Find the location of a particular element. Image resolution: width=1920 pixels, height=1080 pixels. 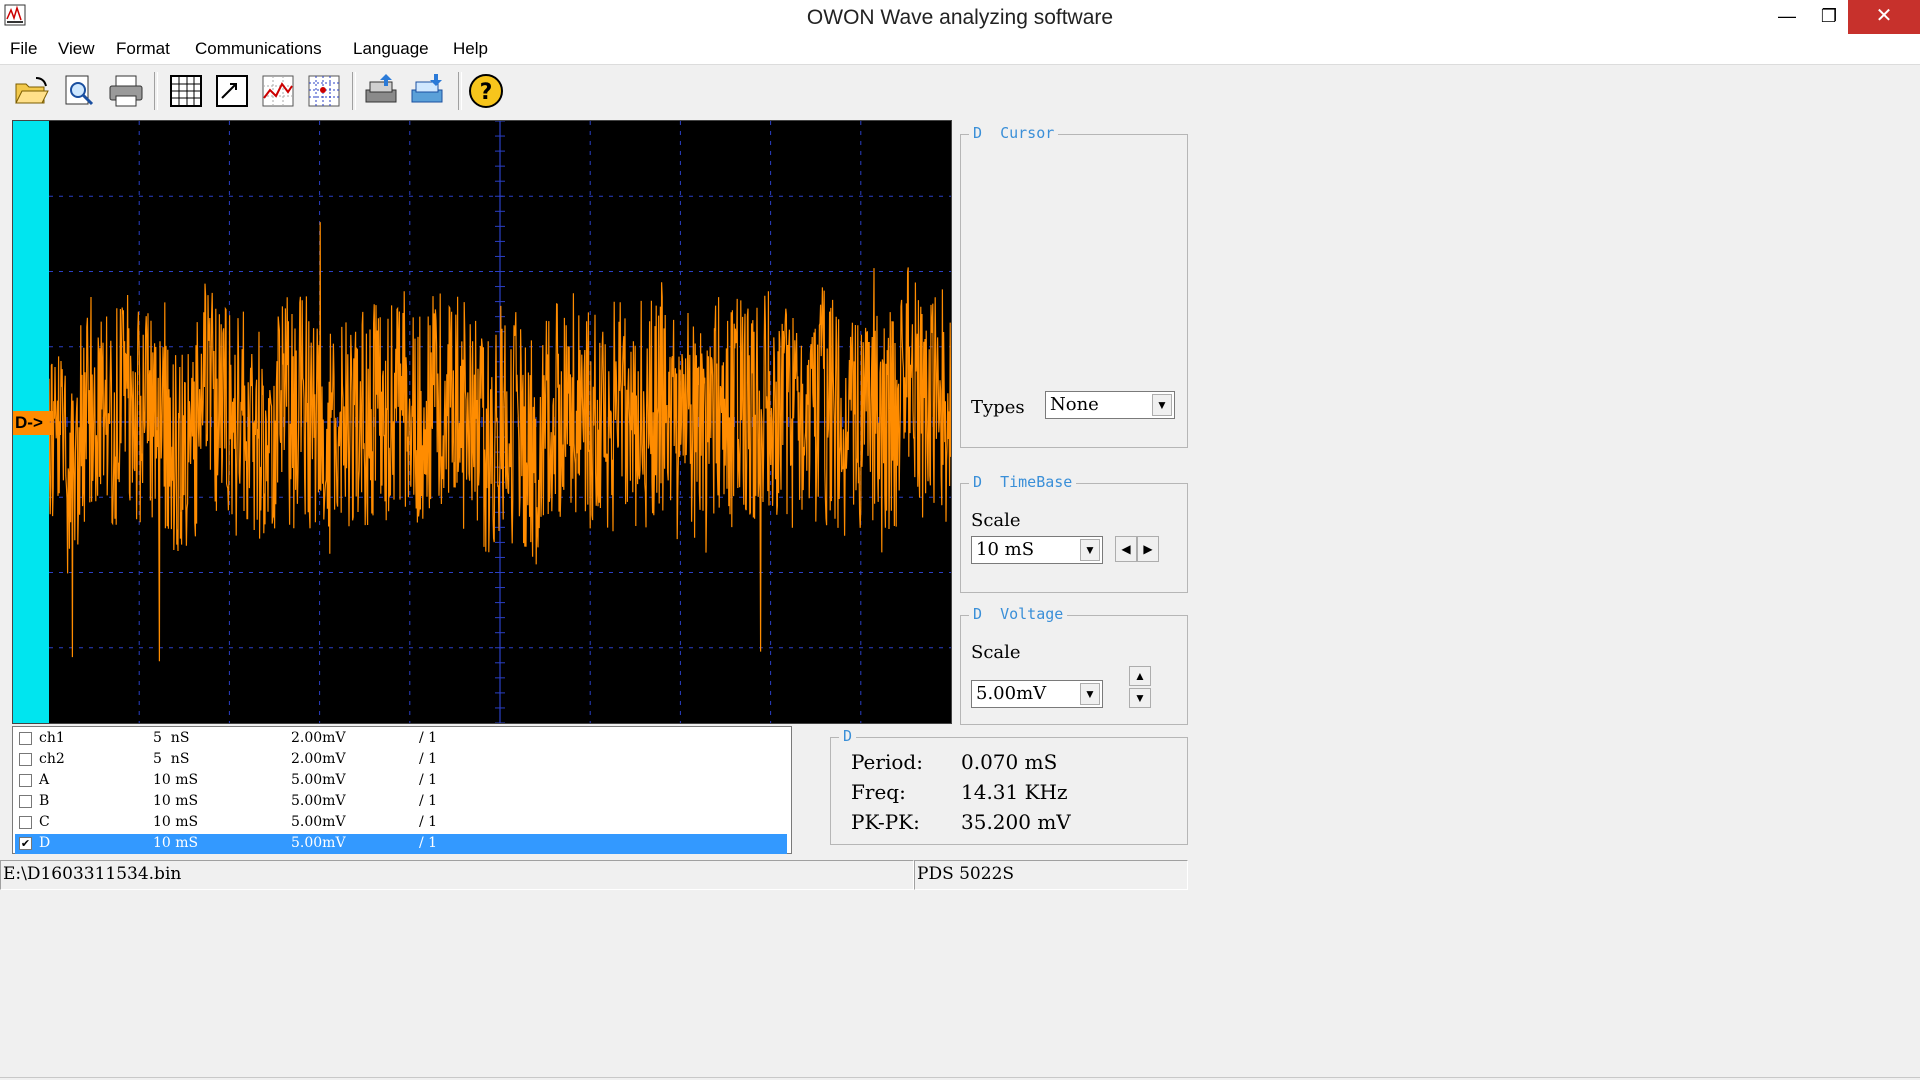

voltage-group: D Voltage Scale 5.00mV ▼ ▲ ▼ is located at coordinates (1074, 665).